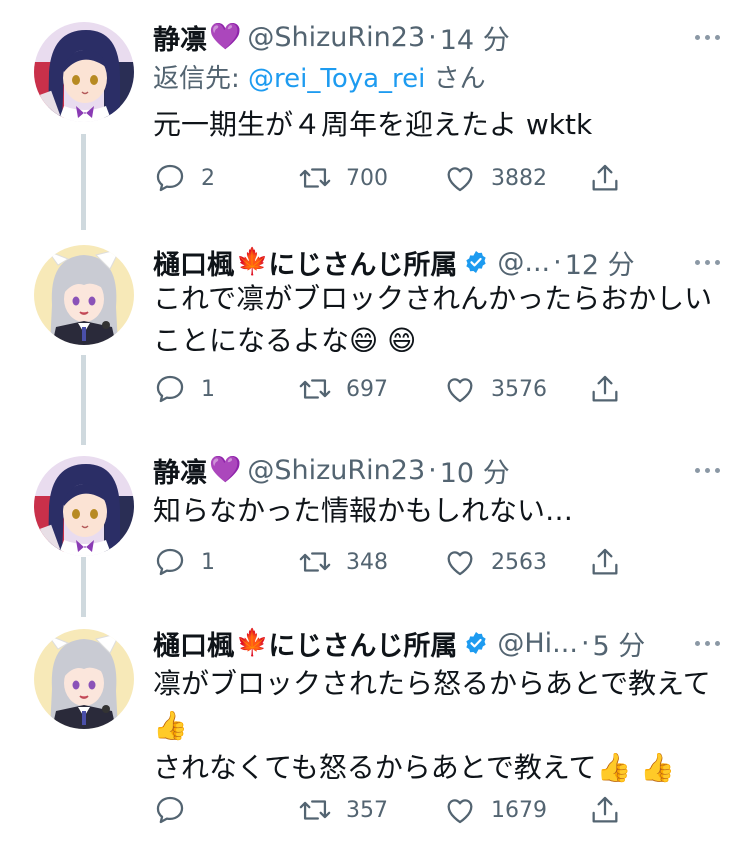 This screenshot has width=750, height=845. I want to click on like-count: 1679, so click(519, 810).